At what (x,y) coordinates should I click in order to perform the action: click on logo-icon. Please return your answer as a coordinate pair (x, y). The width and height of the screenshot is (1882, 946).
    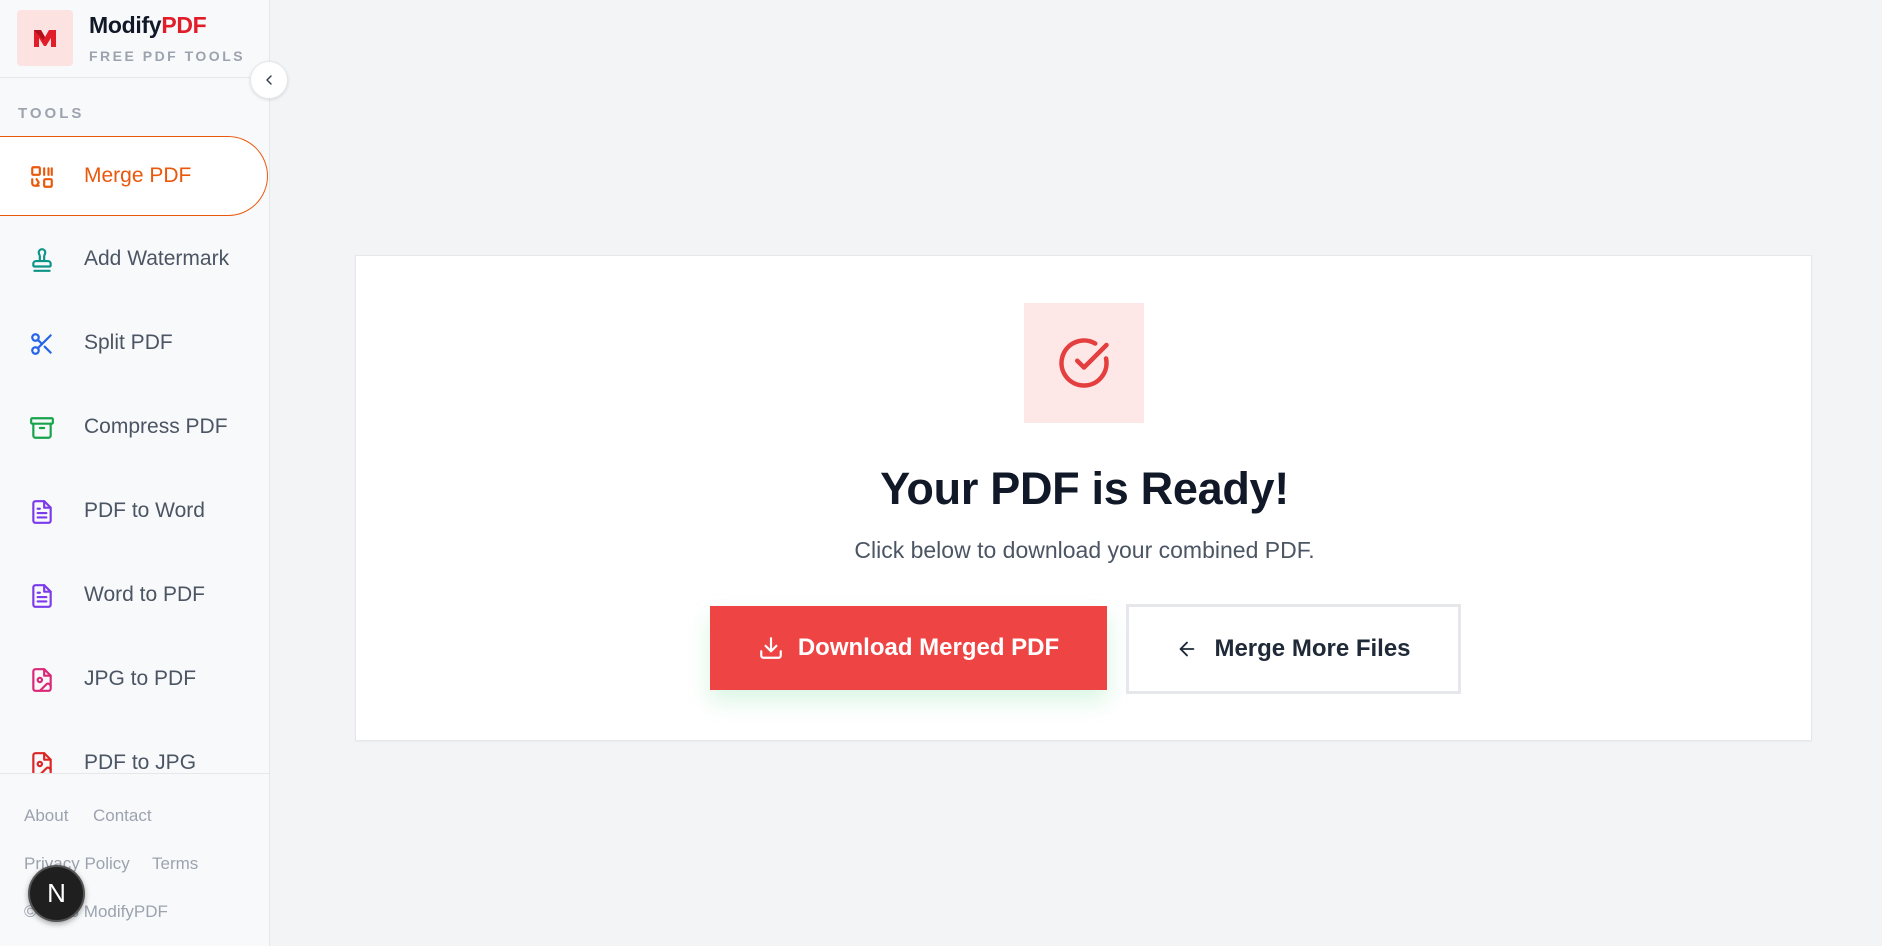
    Looking at the image, I should click on (45, 38).